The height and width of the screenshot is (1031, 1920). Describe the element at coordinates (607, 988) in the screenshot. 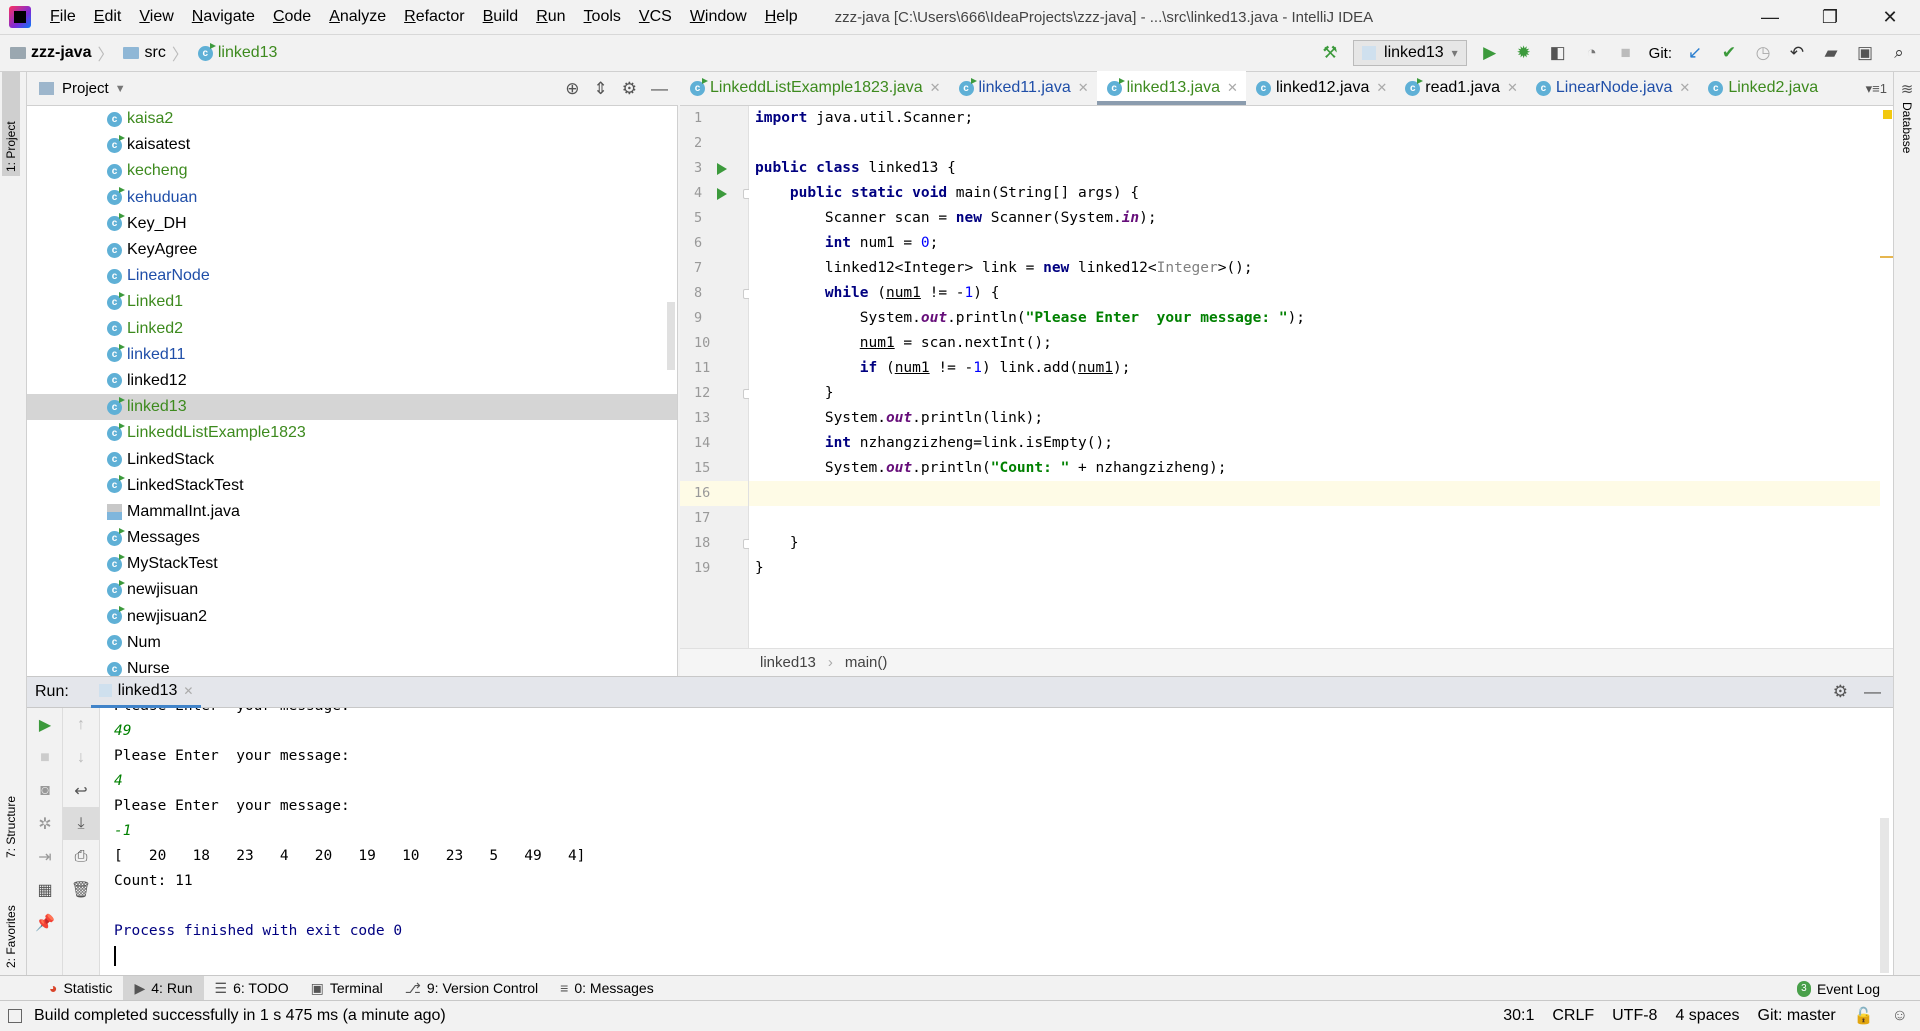

I see `bottom-tab-0-messages: ≡ 0: Messages` at that location.